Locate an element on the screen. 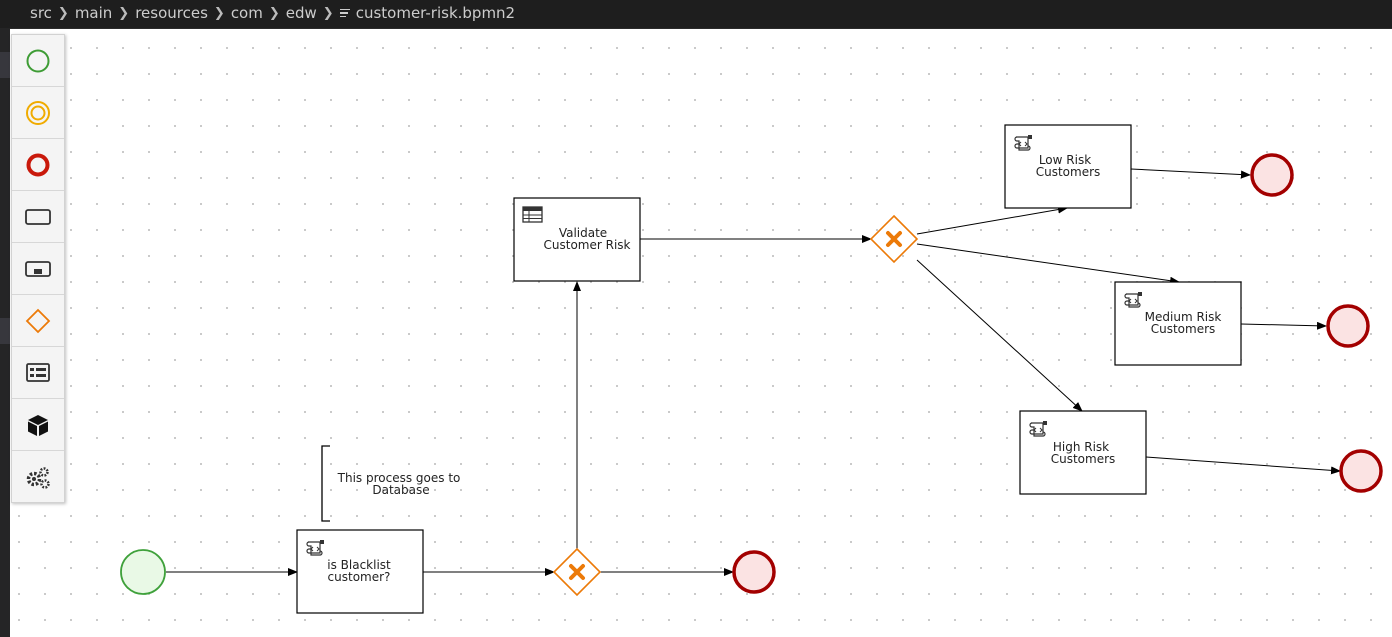 The width and height of the screenshot is (1392, 637). palette-containers is located at coordinates (38, 373).